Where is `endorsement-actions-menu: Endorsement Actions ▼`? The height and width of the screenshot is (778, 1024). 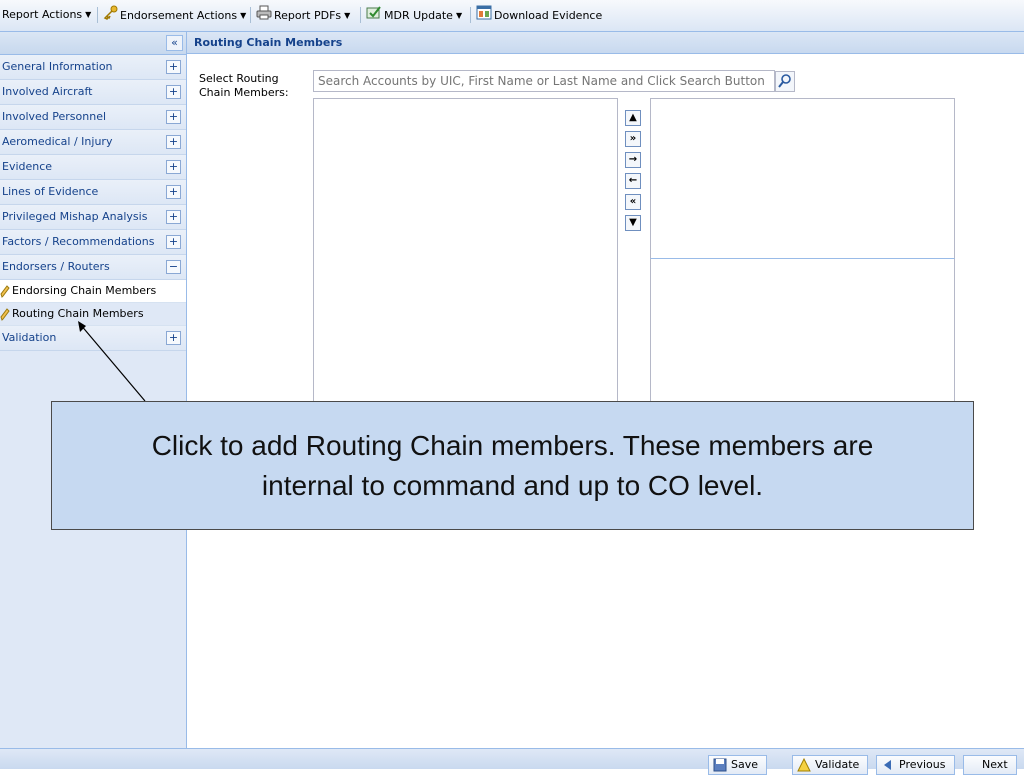 endorsement-actions-menu: Endorsement Actions ▼ is located at coordinates (174, 15).